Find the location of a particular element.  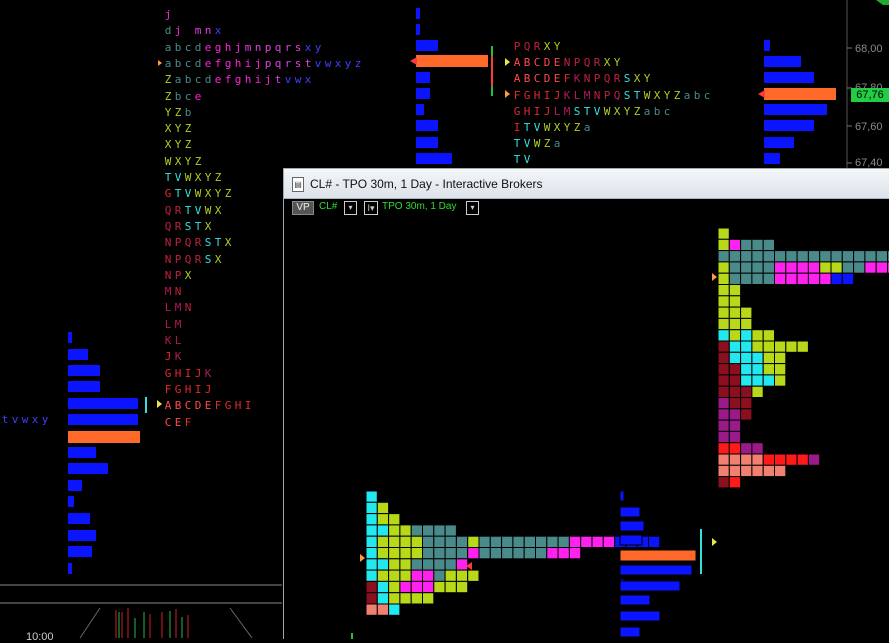

tpo-row: QRSTX is located at coordinates (188, 227).